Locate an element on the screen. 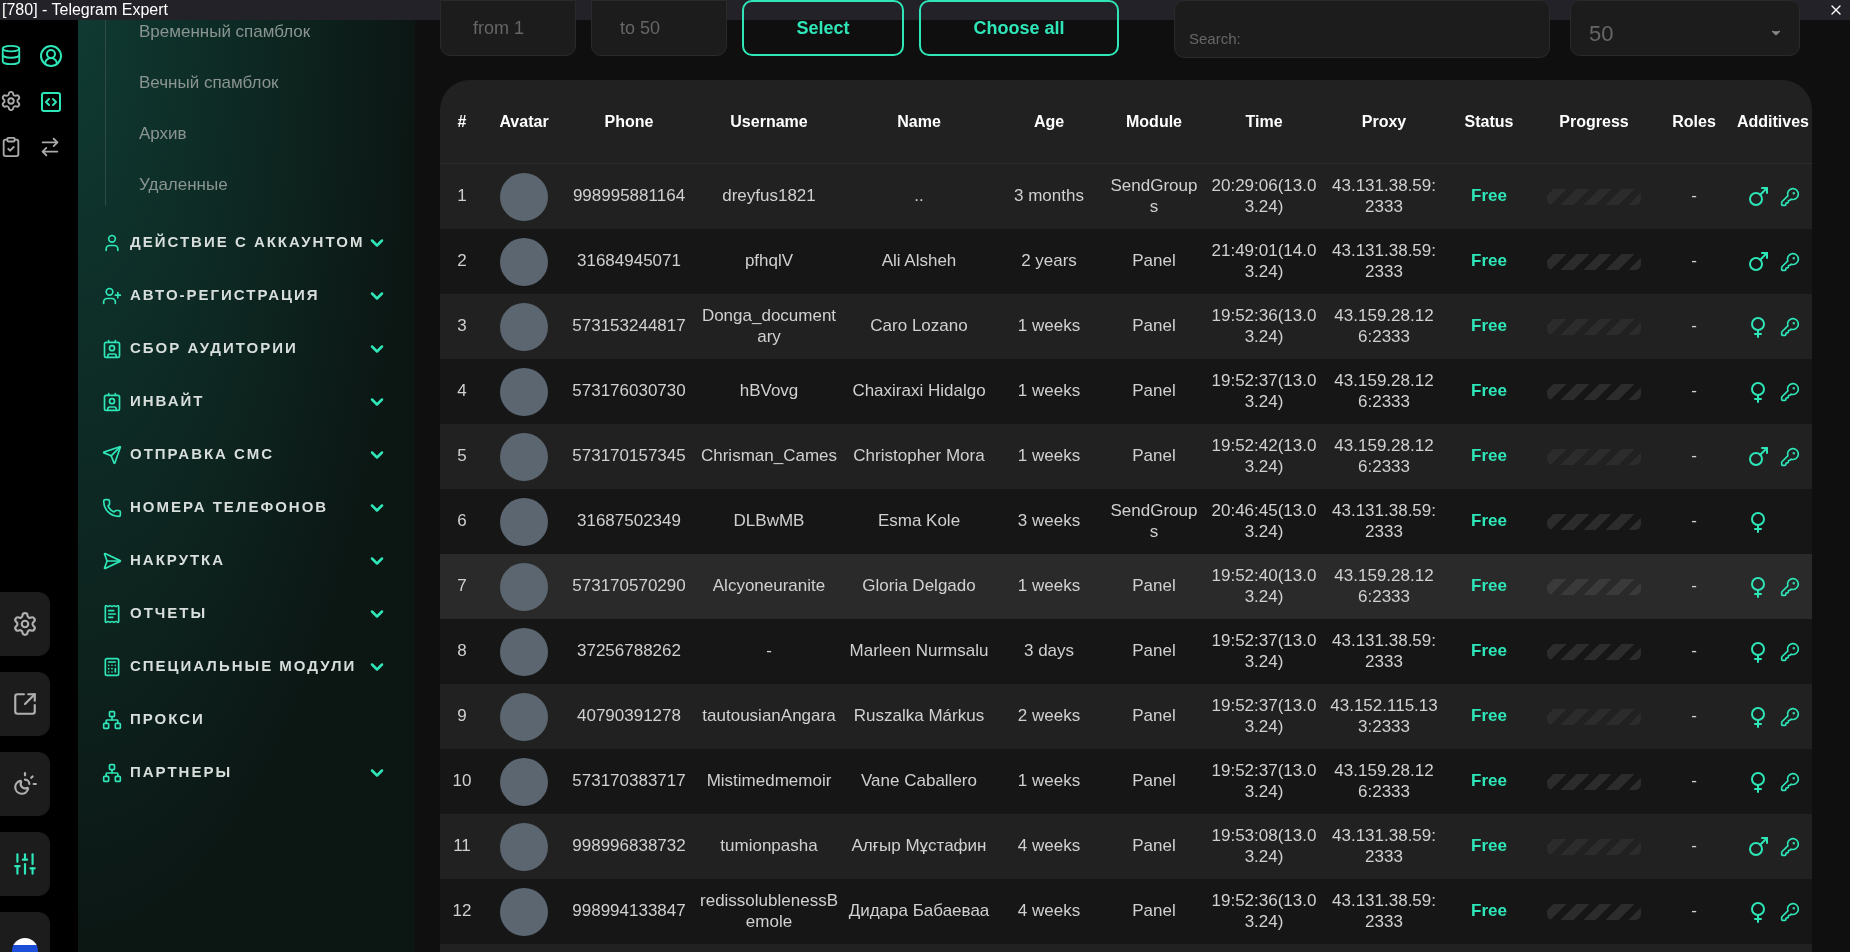 The width and height of the screenshot is (1850, 952). paper-plane-plus-icon is located at coordinates (112, 560).